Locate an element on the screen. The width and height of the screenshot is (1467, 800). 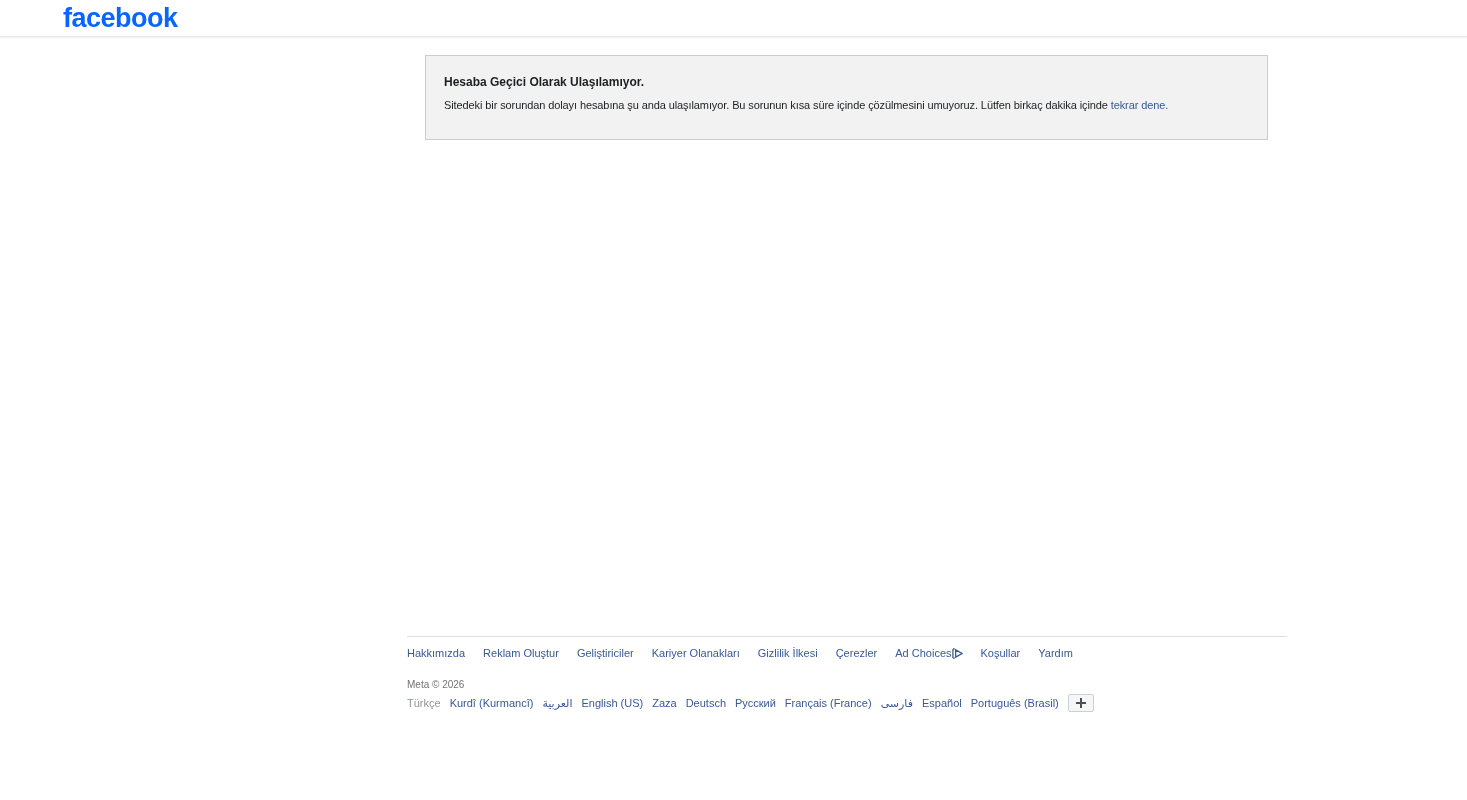
language-link: العربية is located at coordinates (557, 703).